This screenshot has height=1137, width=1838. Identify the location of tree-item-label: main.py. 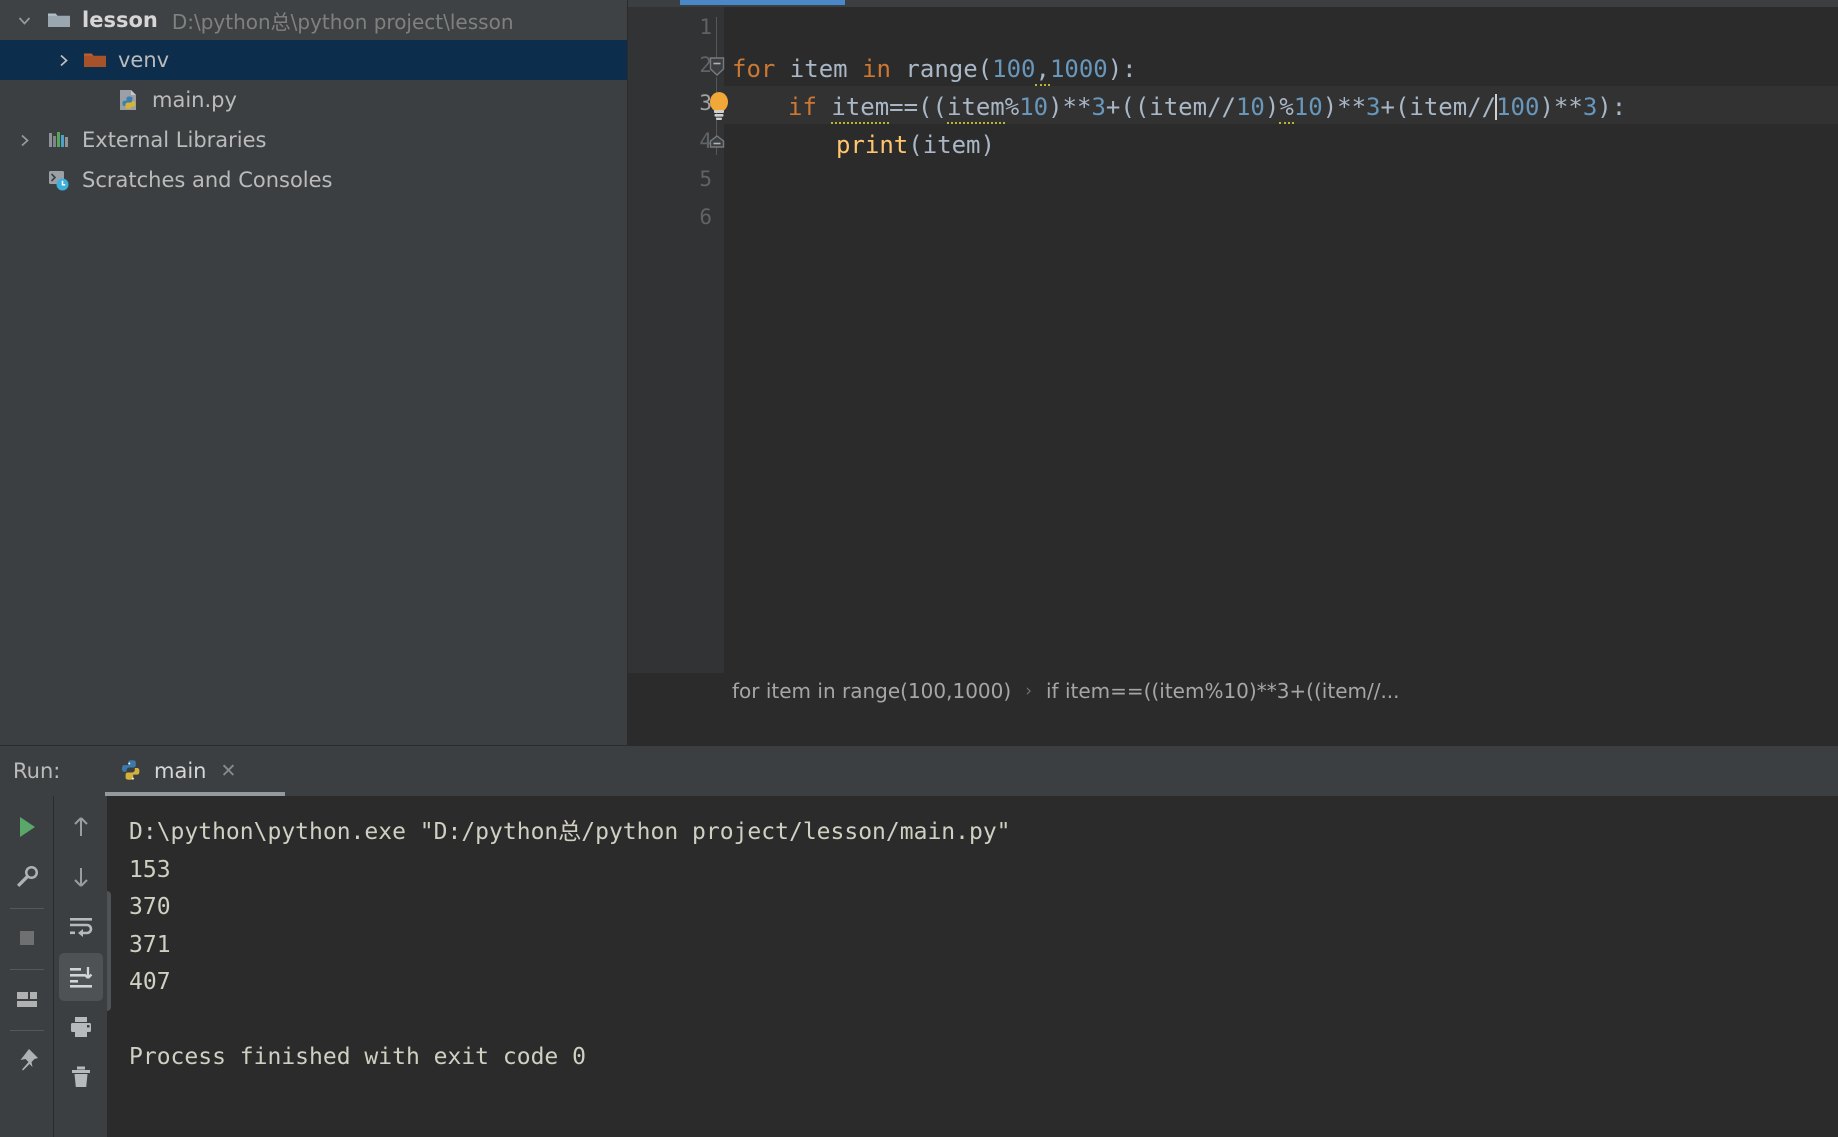
(194, 100).